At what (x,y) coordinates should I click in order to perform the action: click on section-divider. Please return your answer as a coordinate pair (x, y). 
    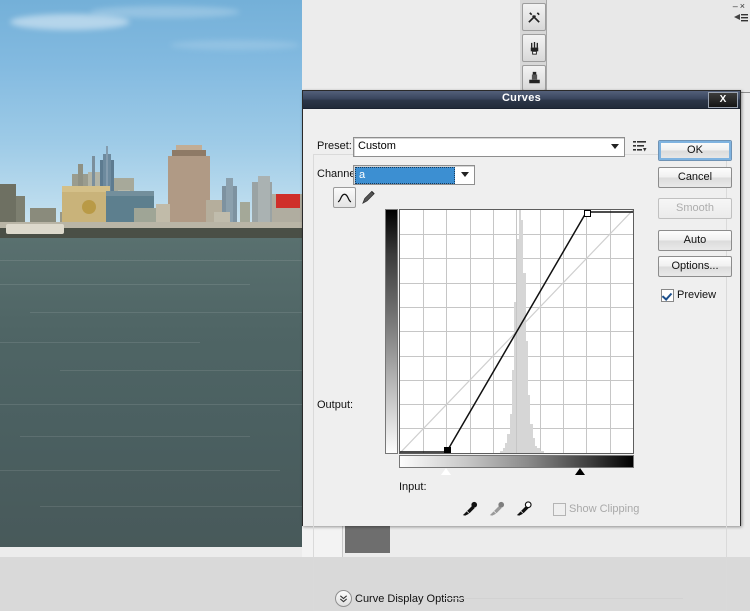
    Looking at the image, I should click on (563, 598).